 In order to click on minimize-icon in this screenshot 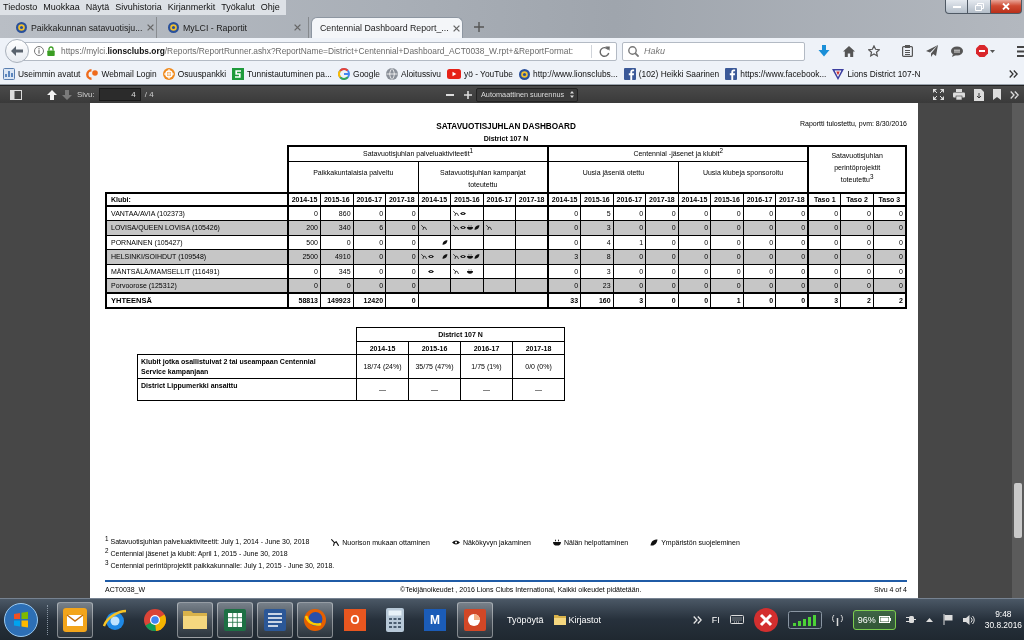, I will do `click(956, 6)`.